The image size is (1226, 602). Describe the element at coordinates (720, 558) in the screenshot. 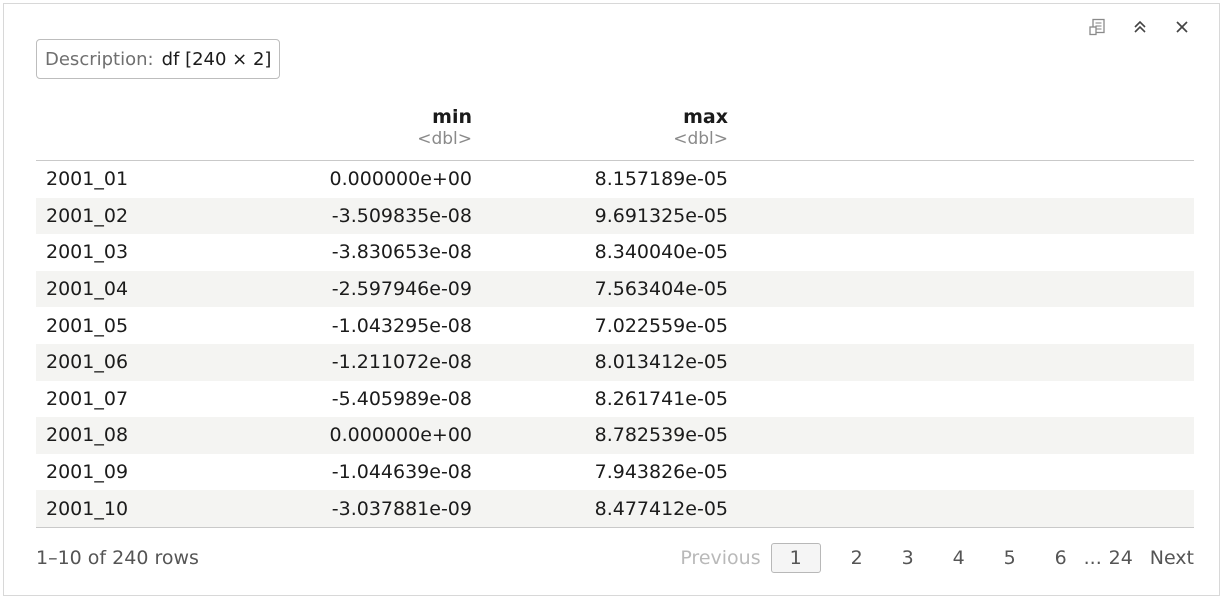

I see `previous-button: Previous` at that location.